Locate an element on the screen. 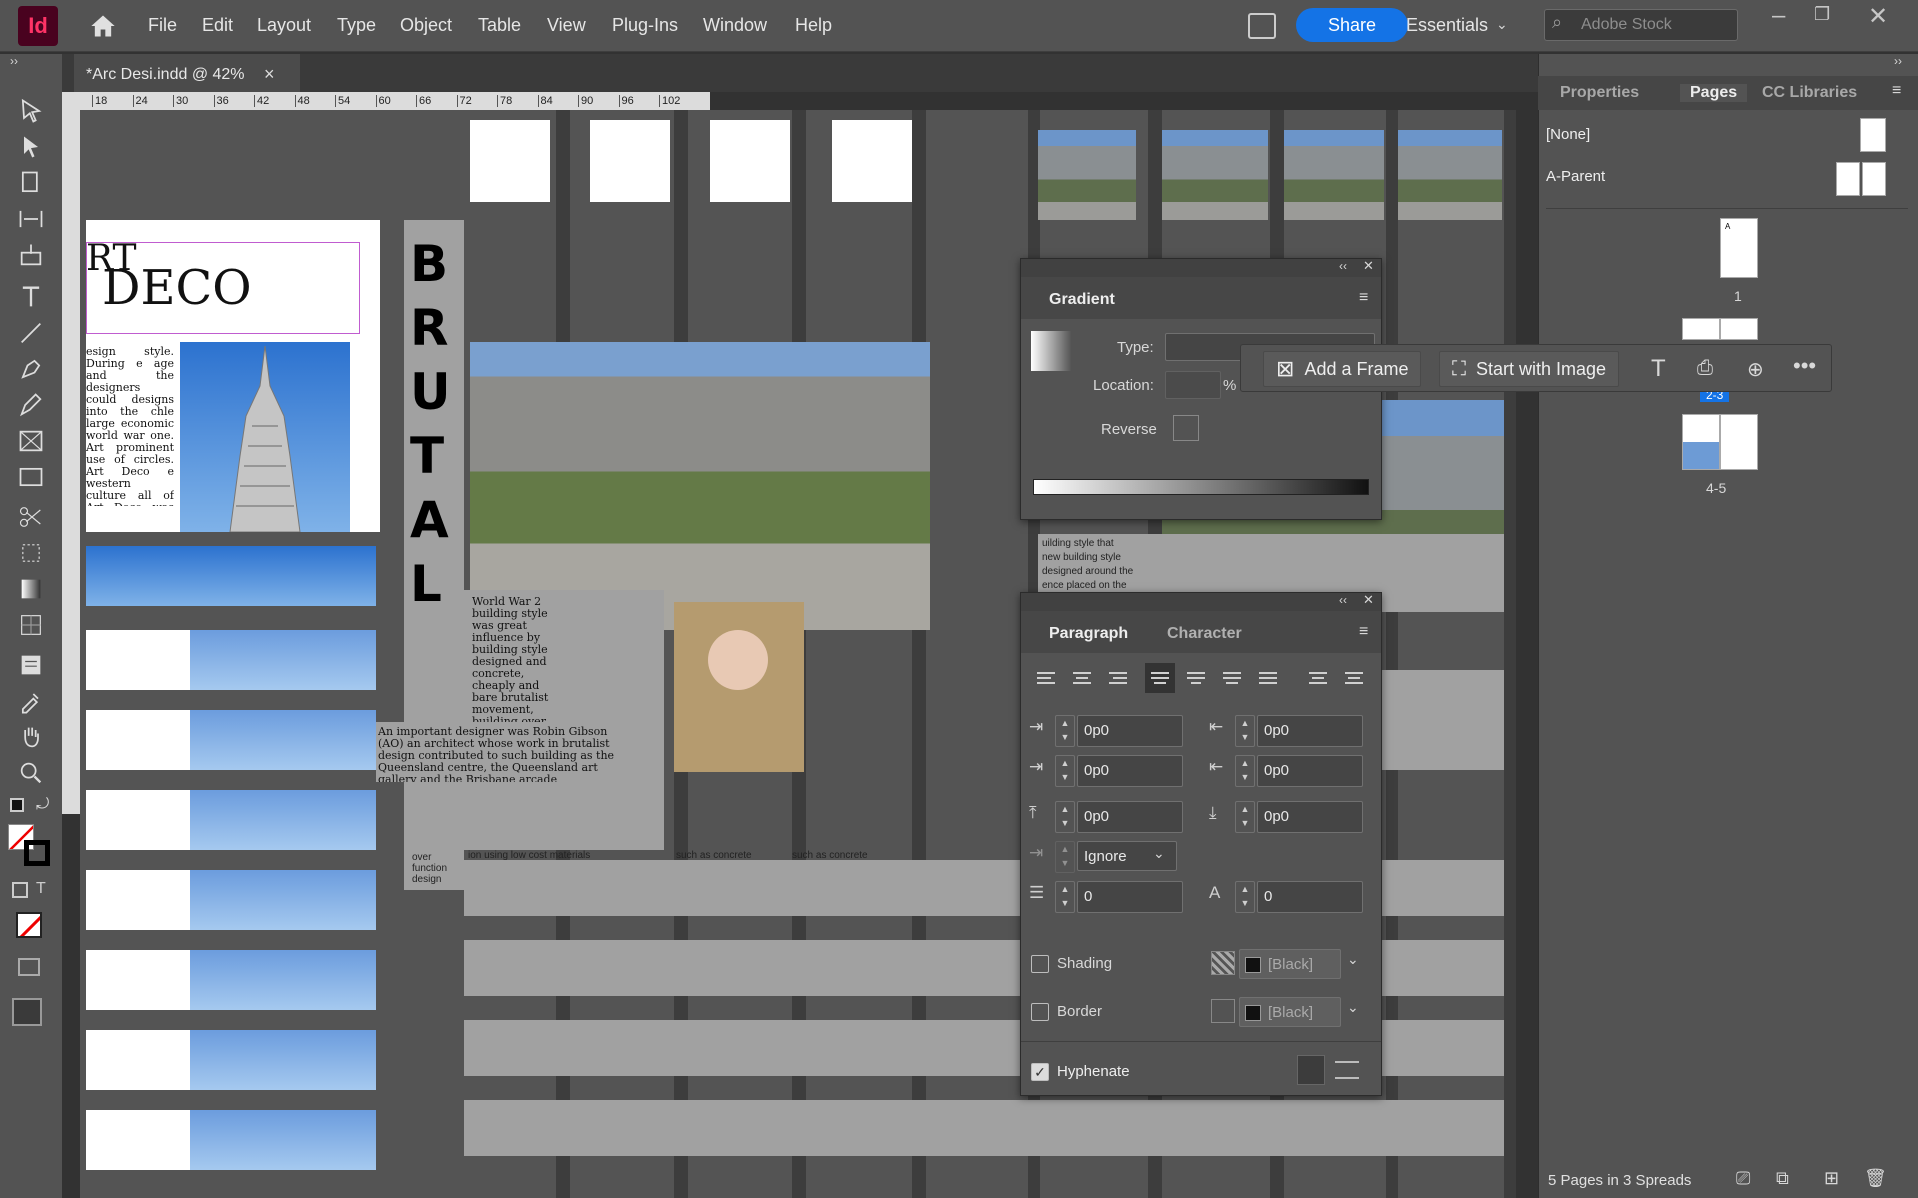 The width and height of the screenshot is (1918, 1198). parent-a-thumb-right is located at coordinates (1874, 179).